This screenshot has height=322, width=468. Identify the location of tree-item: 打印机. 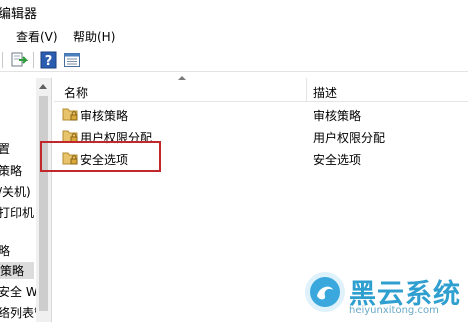
(17, 212).